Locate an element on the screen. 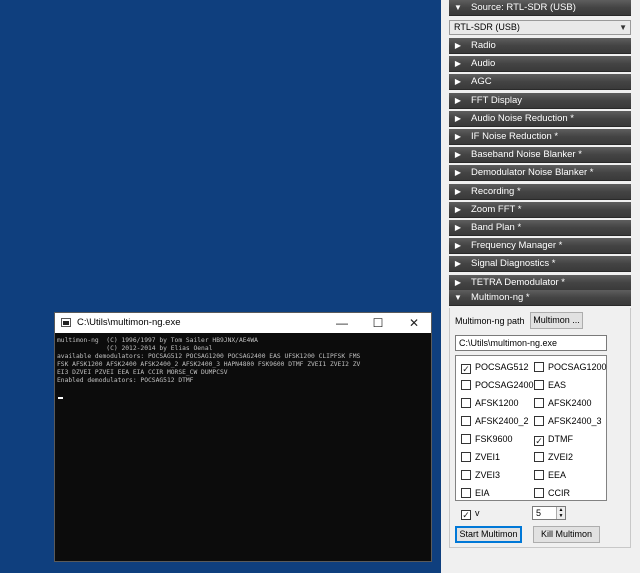  multimon-header-label: Multimon-ng * is located at coordinates (500, 297).